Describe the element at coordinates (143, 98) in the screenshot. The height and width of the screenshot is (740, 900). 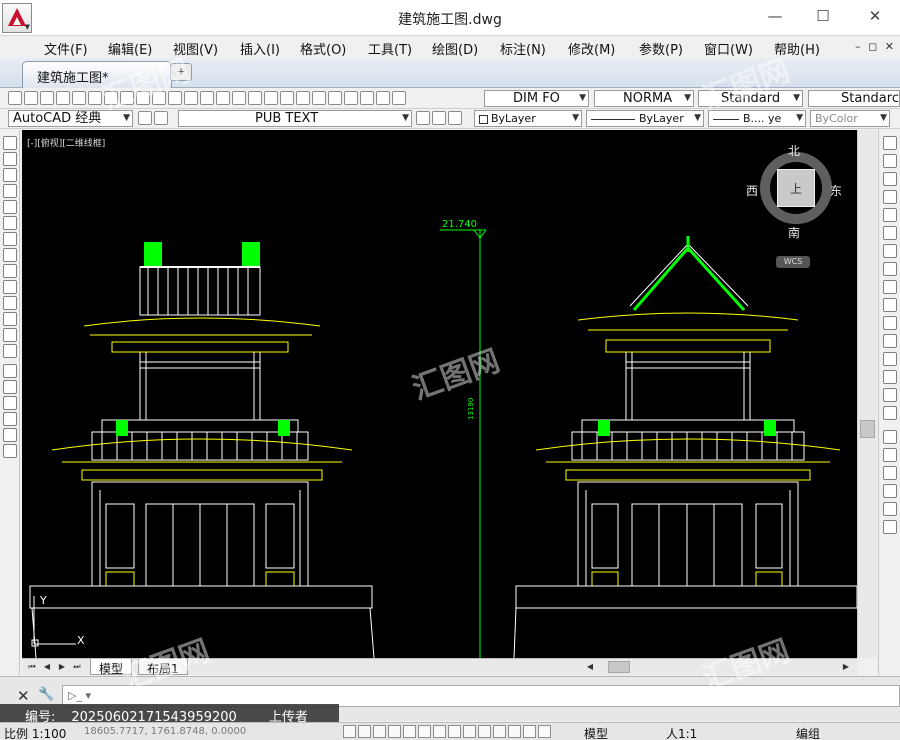
I see `copy-icon` at that location.